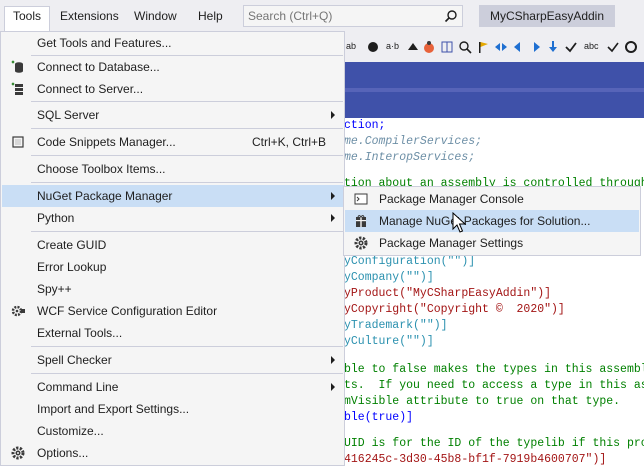  Describe the element at coordinates (27, 18) in the screenshot. I see `menu-tools: Tools` at that location.